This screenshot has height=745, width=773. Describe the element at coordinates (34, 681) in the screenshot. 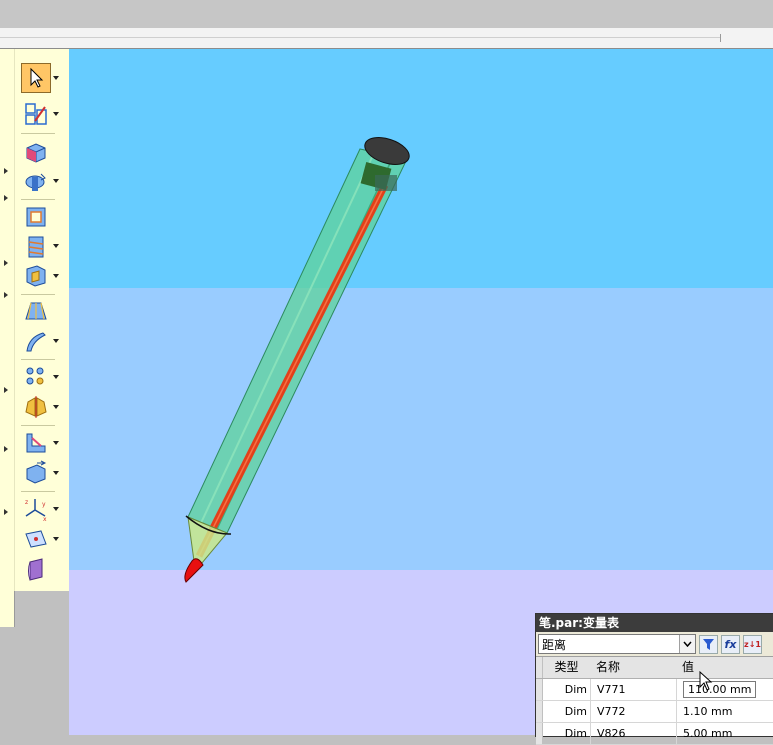

I see `panel-empty-area` at that location.